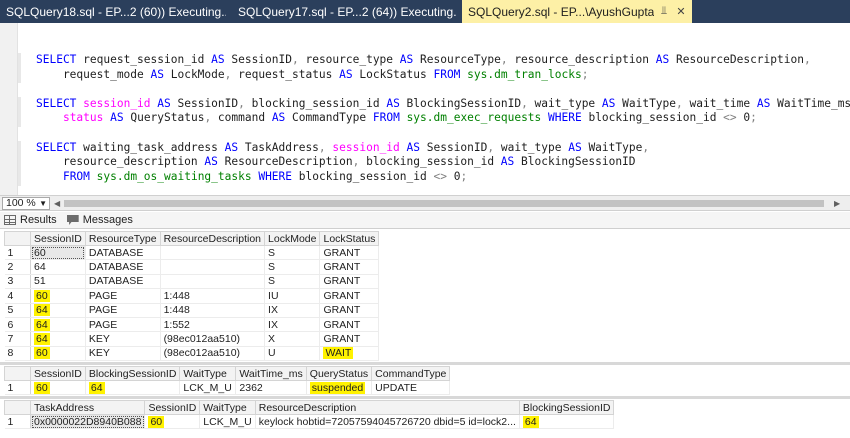  I want to click on table-cell: (98ec012aa510), so click(213, 353).